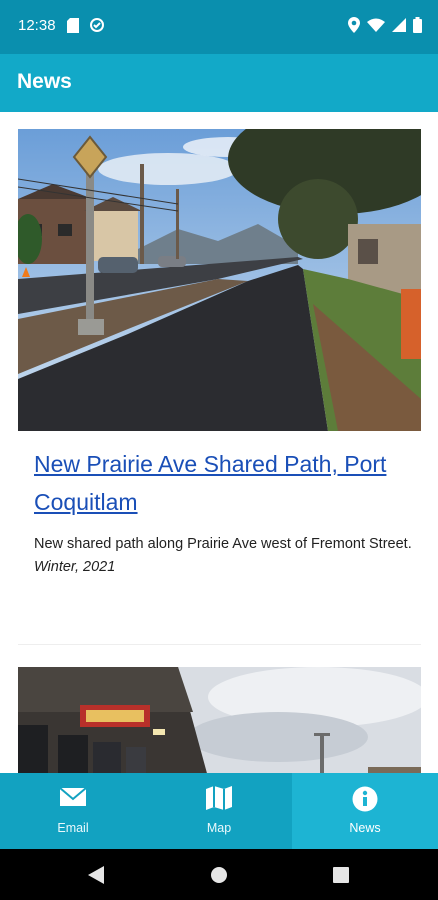 The height and width of the screenshot is (900, 438). I want to click on signal-icon, so click(399, 27).